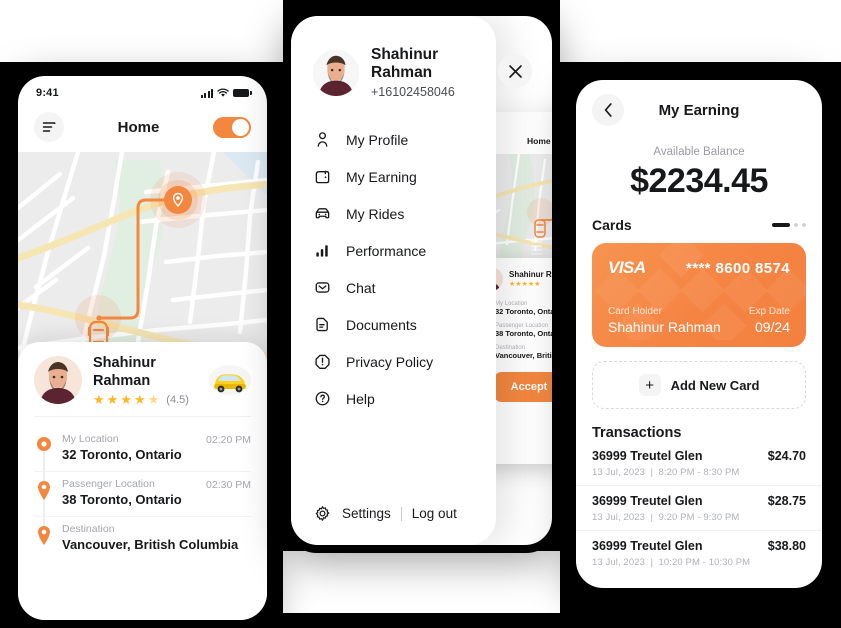  Describe the element at coordinates (232, 127) in the screenshot. I see `availability-toggle` at that location.